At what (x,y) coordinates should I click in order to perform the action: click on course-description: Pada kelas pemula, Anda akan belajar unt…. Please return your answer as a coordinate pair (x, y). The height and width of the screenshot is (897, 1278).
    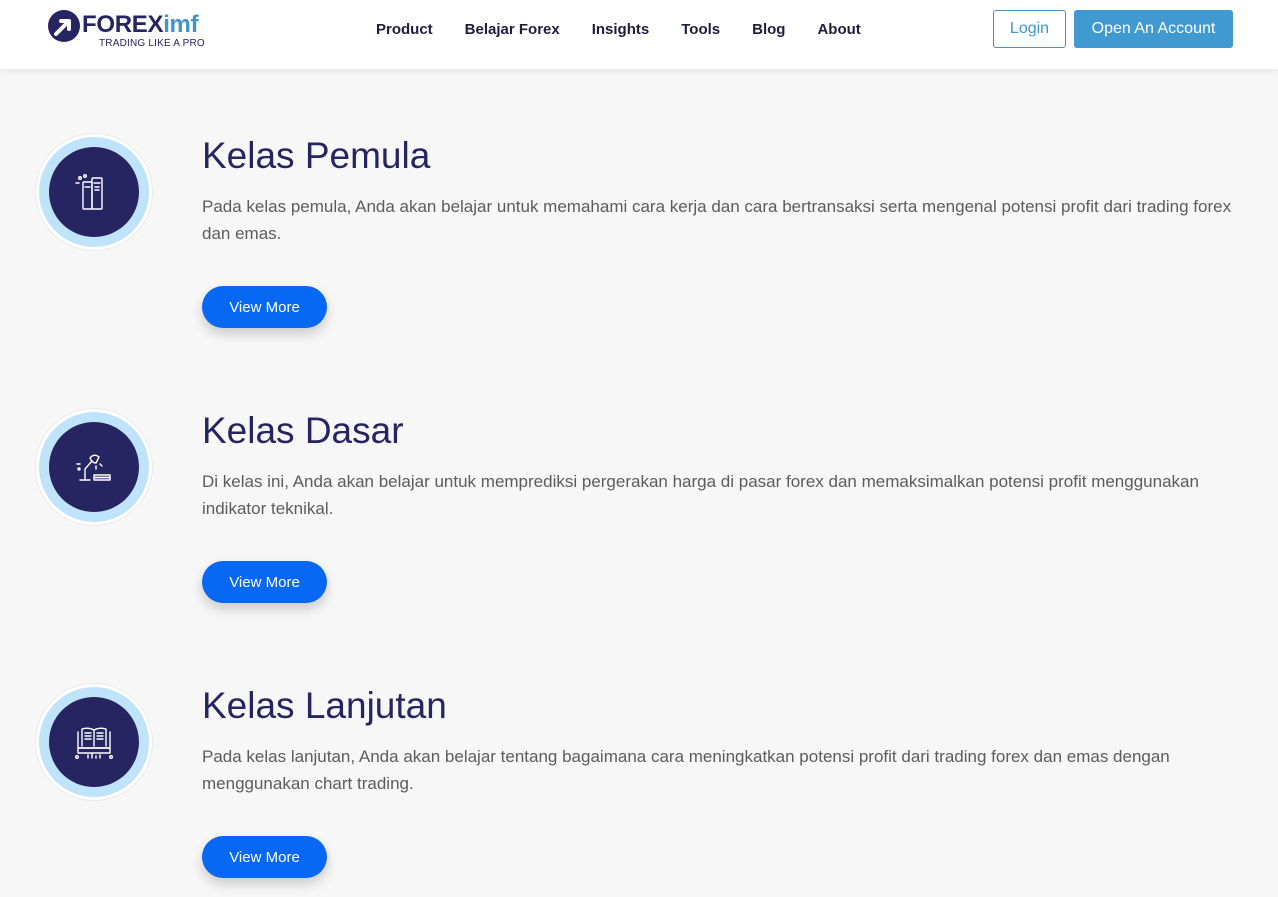
    Looking at the image, I should click on (717, 220).